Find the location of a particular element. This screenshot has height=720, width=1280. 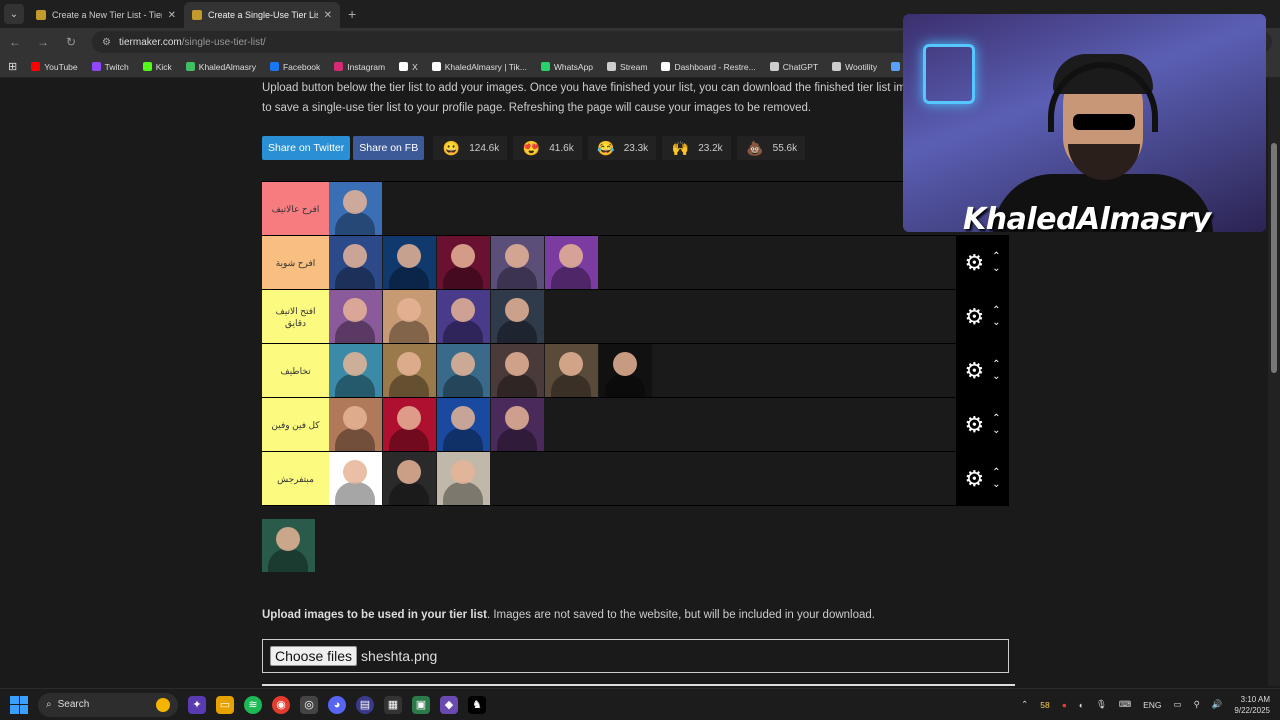

site-info-icon: ⚙ is located at coordinates (106, 42).